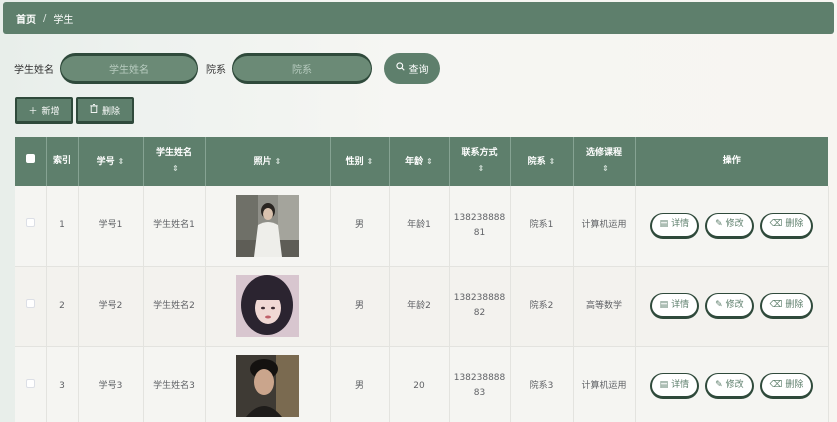 The image size is (837, 422). What do you see at coordinates (62, 306) in the screenshot?
I see `cell-index: 2` at bounding box center [62, 306].